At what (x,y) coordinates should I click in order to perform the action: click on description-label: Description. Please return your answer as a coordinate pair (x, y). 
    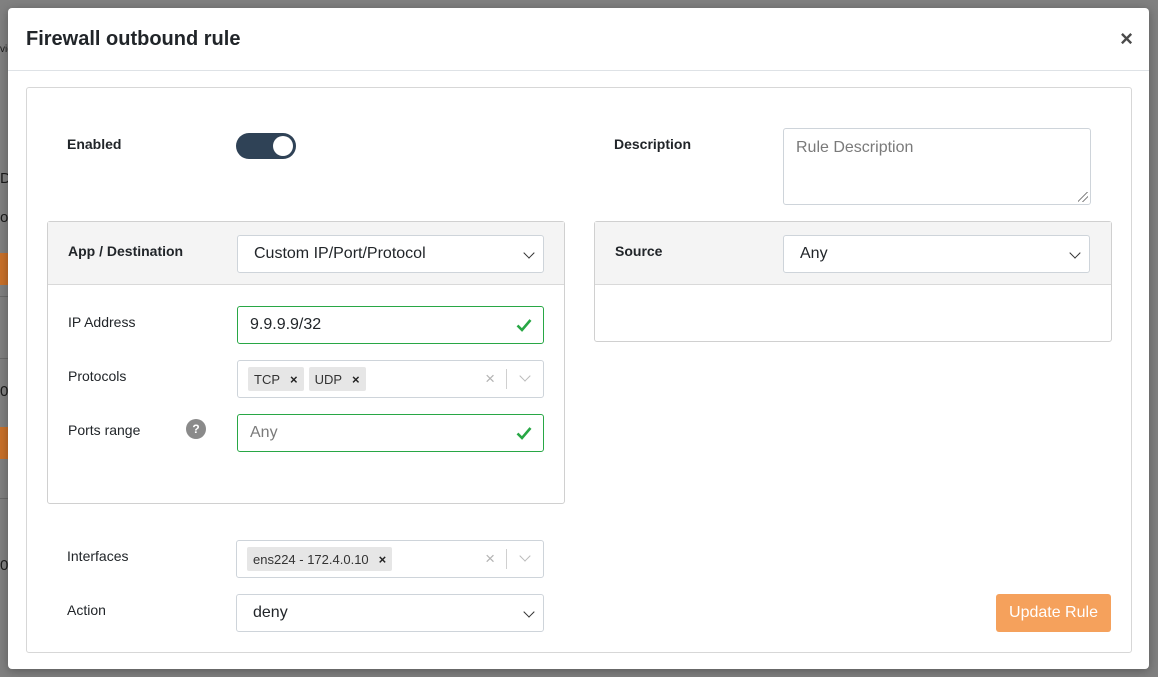
    Looking at the image, I should click on (653, 144).